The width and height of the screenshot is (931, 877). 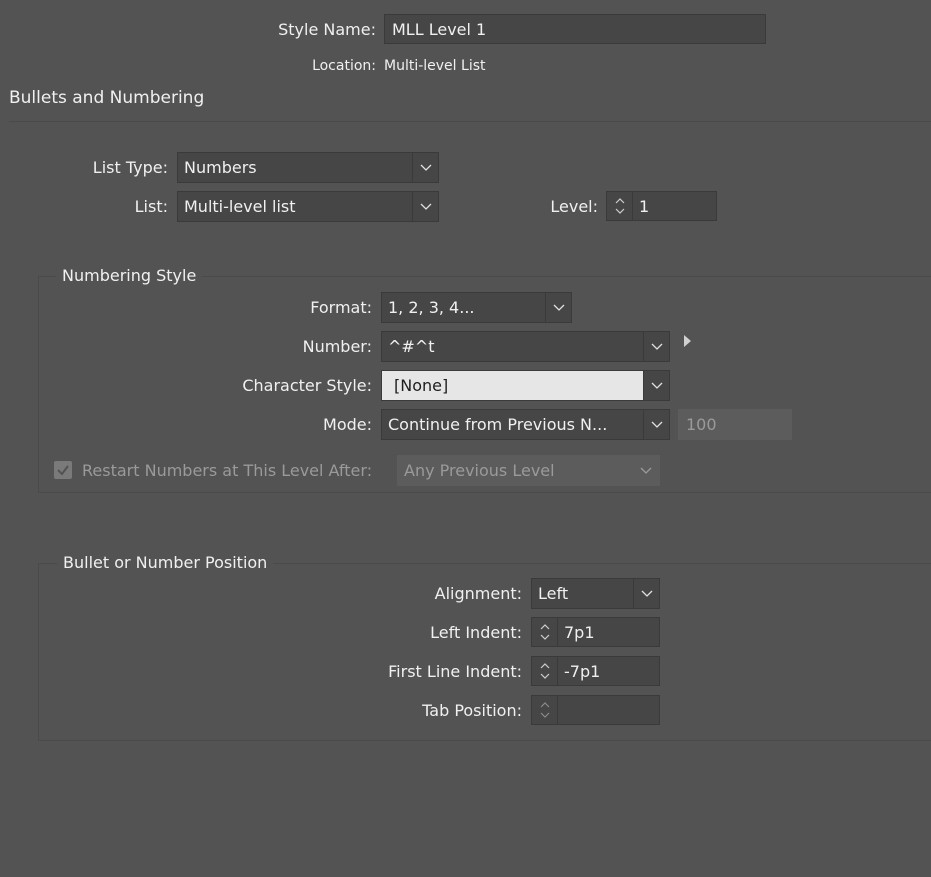 I want to click on numbering-style-title: Numbering Style, so click(x=129, y=275).